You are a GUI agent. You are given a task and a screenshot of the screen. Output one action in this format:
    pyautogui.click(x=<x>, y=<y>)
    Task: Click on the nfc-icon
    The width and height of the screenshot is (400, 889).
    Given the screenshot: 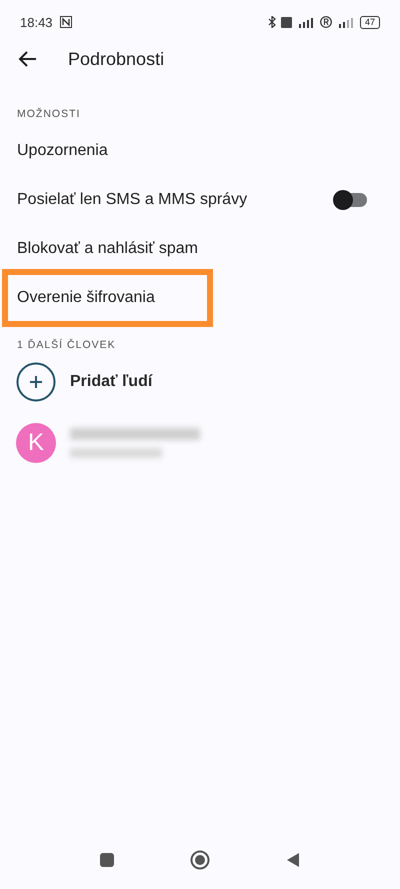 What is the action you would take?
    pyautogui.click(x=66, y=22)
    